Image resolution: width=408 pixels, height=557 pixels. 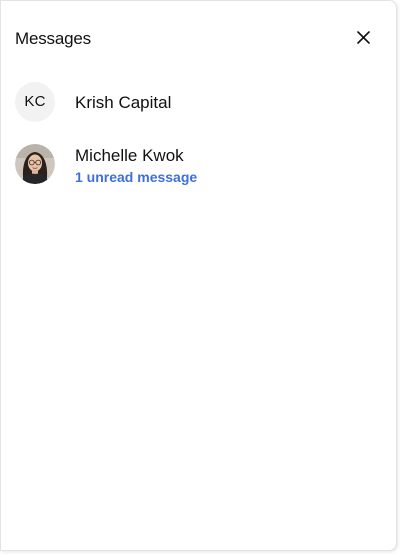 I want to click on close-button, so click(x=364, y=38).